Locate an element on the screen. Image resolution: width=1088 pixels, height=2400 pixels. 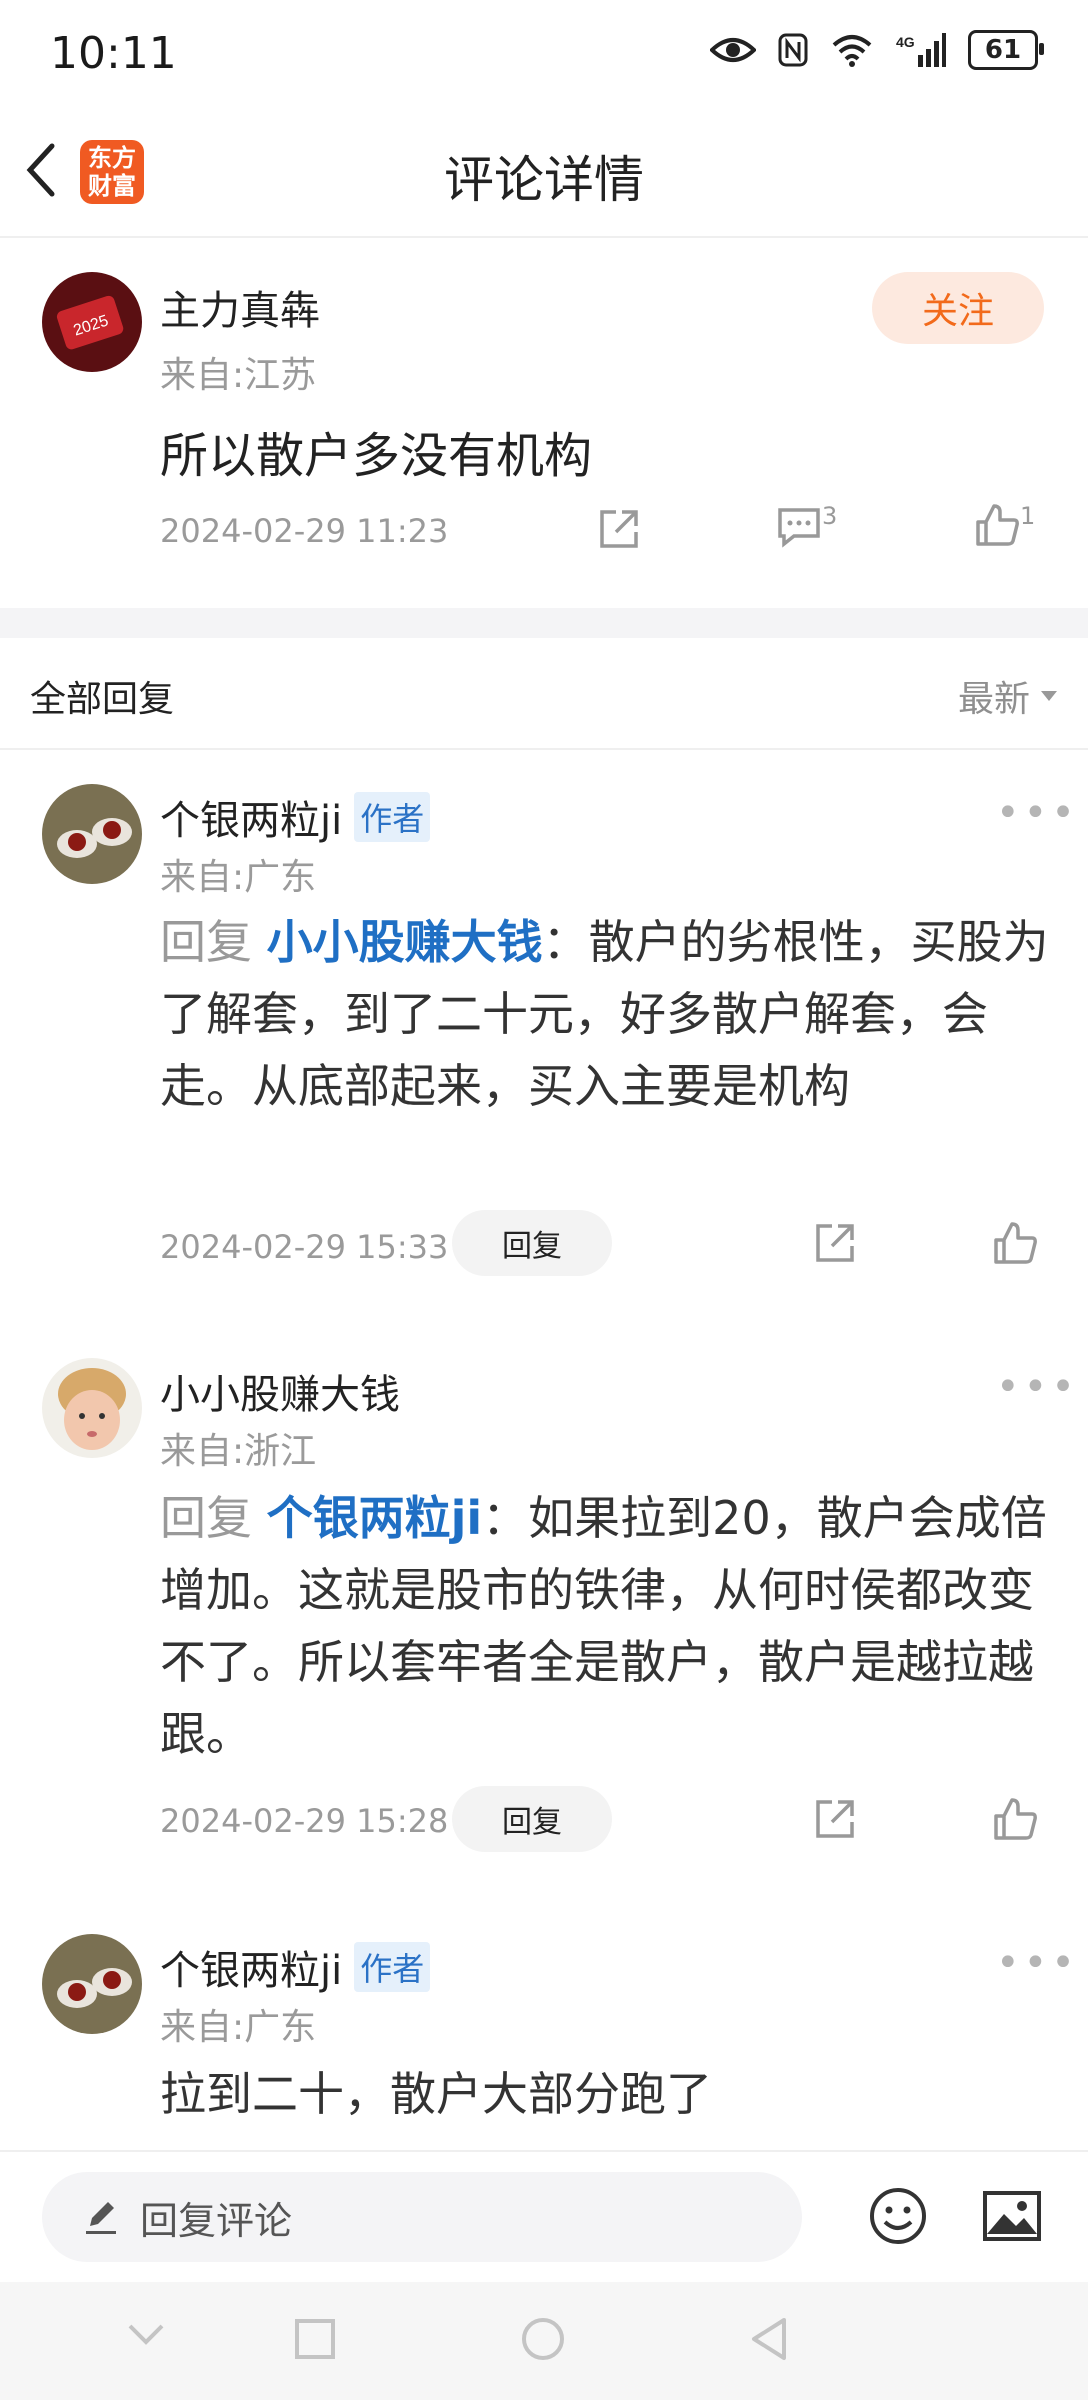
section-separator is located at coordinates (544, 623).